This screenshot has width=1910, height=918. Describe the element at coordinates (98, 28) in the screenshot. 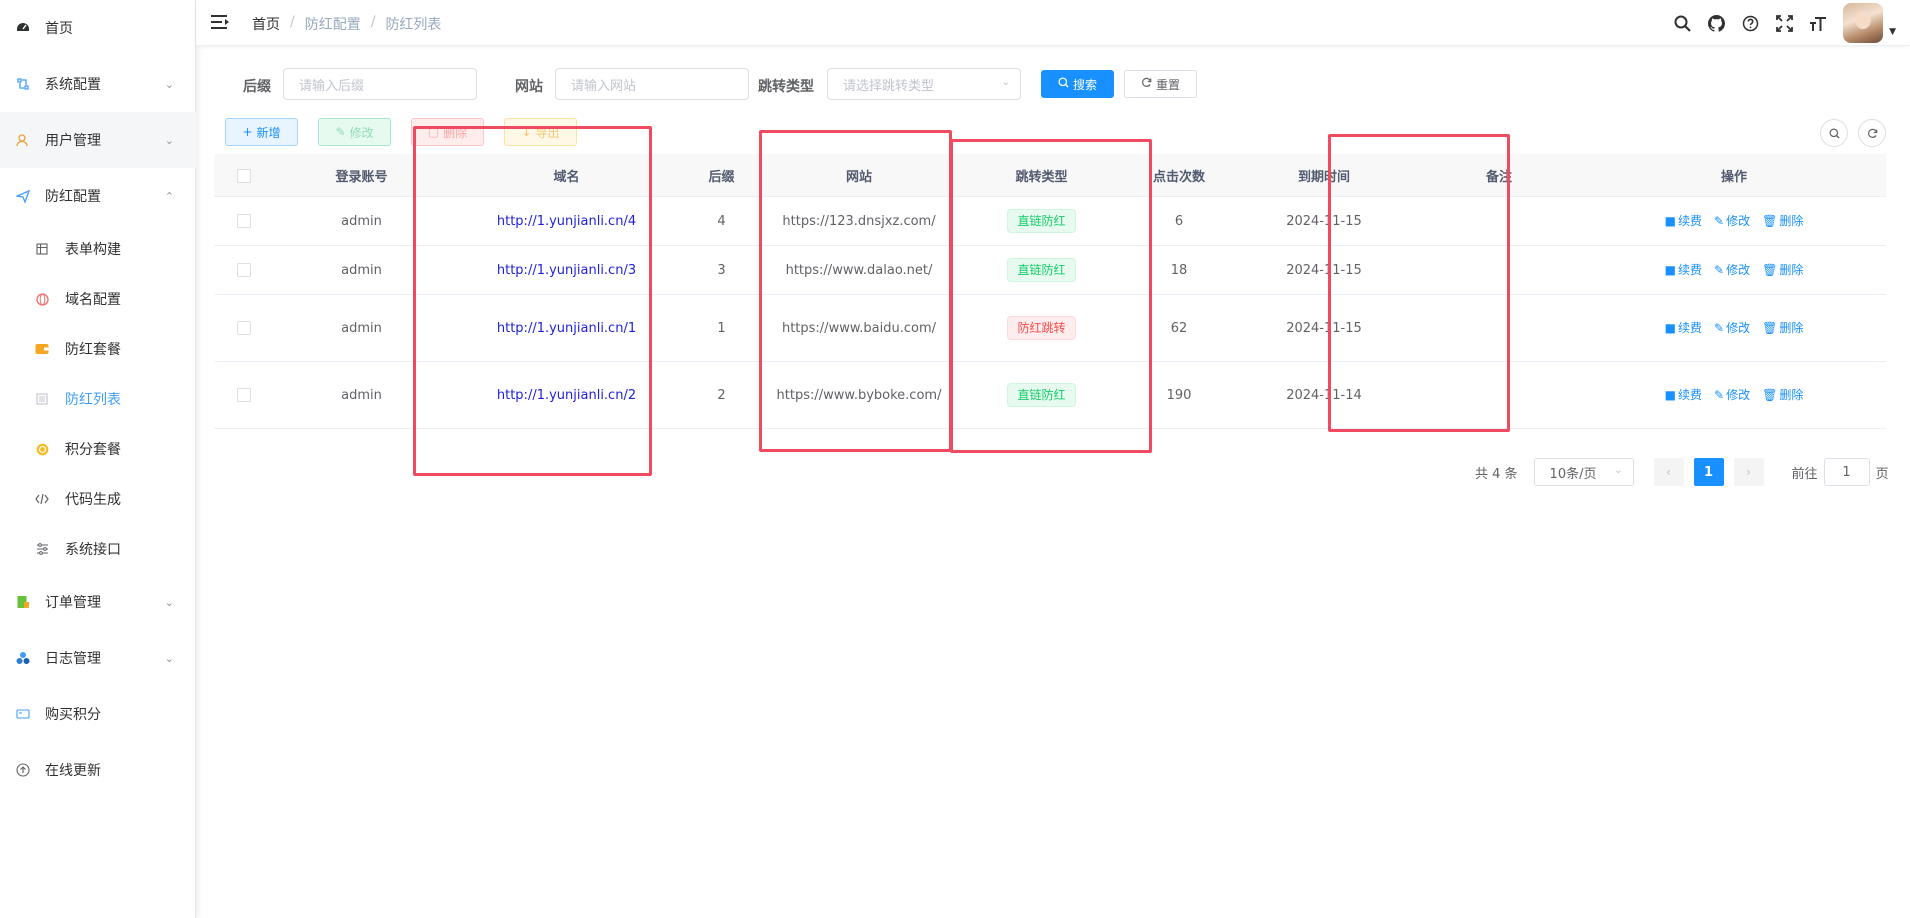

I see `sidebar-item-home: 首页` at that location.